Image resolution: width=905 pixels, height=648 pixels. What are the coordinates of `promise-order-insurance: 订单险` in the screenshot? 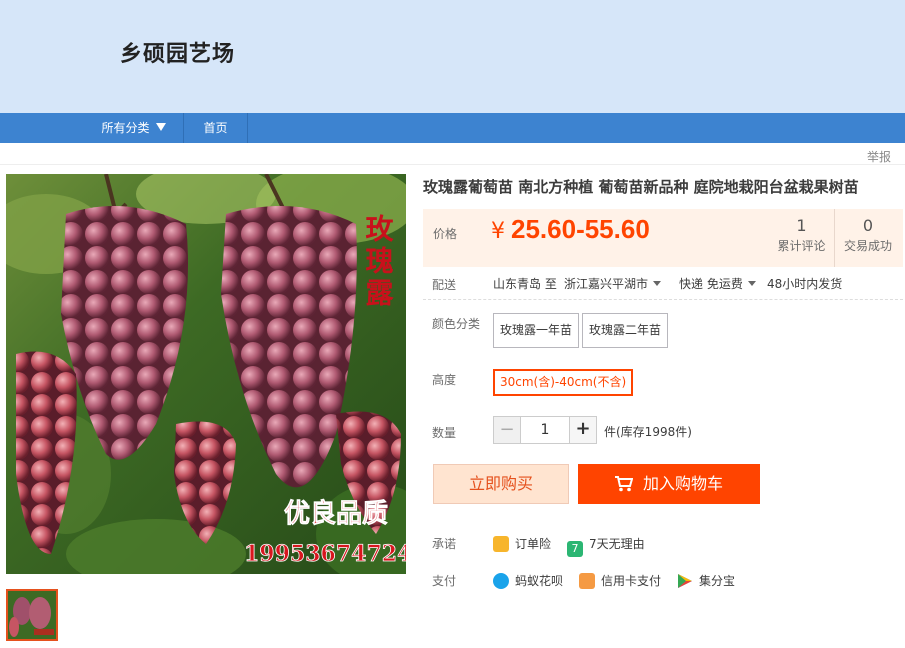 It's located at (522, 543).